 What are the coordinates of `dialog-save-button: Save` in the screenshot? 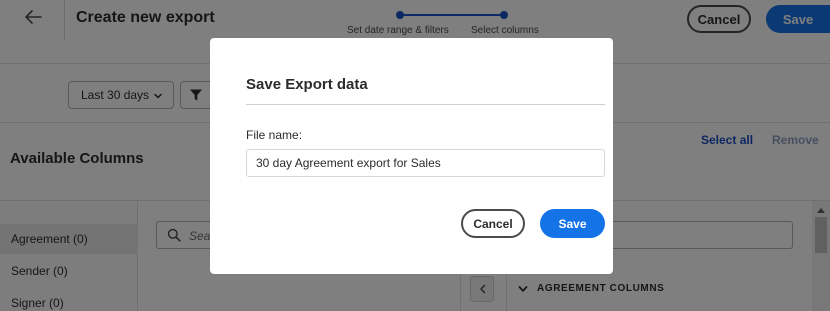 It's located at (572, 223).